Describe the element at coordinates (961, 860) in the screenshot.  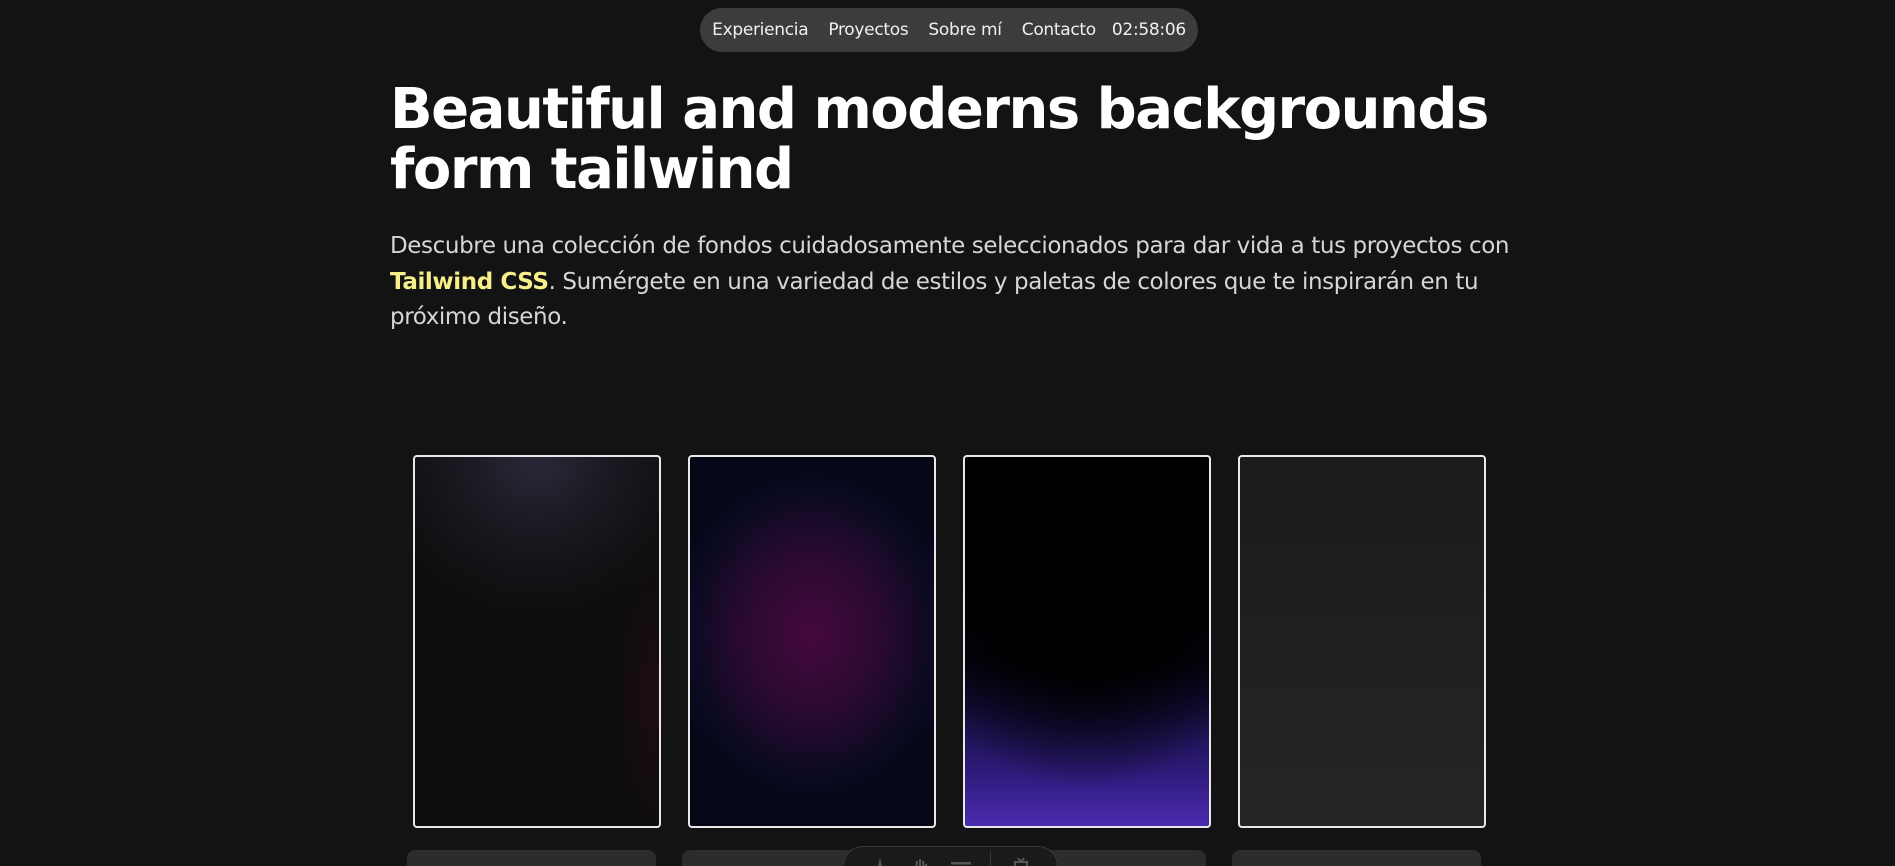
I see `menu-icon` at that location.